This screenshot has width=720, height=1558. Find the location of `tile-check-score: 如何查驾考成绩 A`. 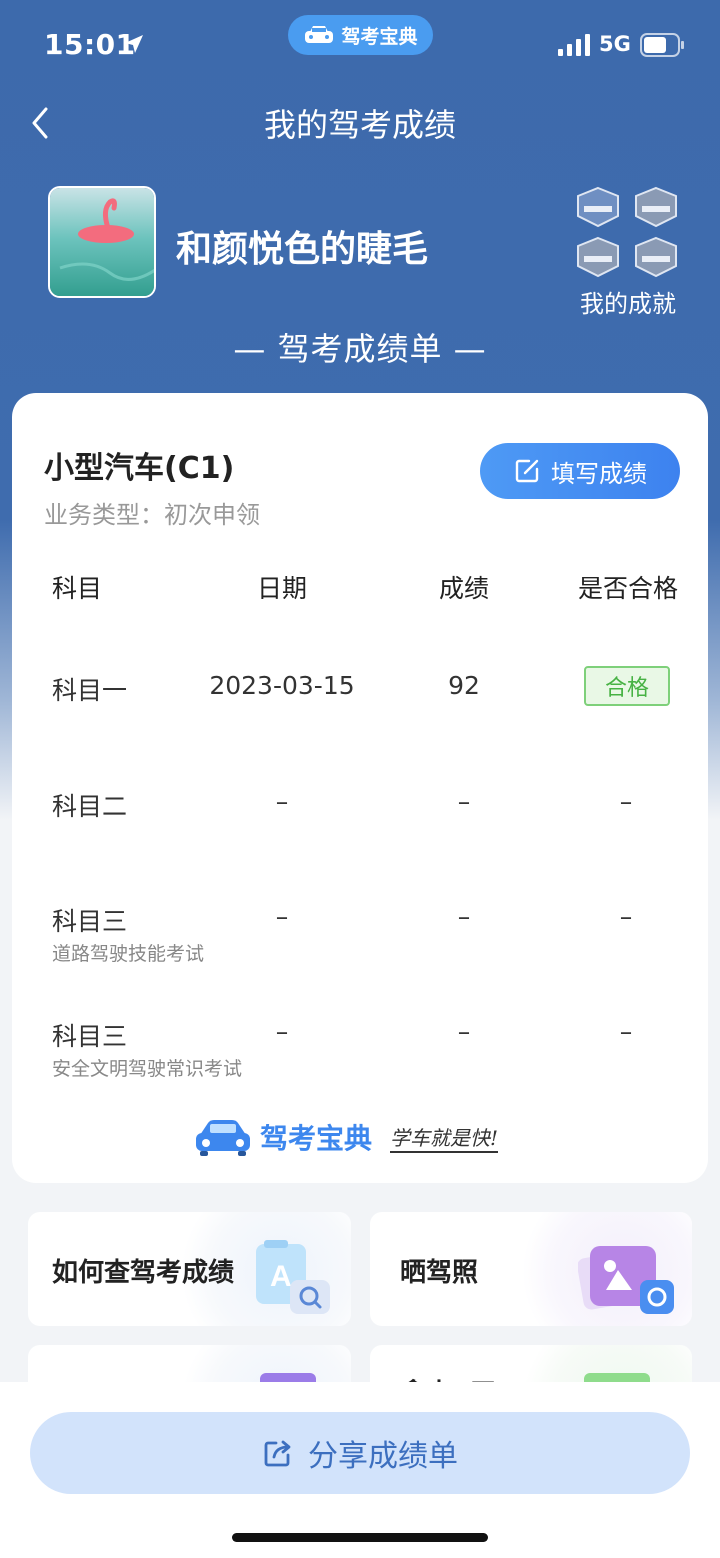

tile-check-score: 如何查驾考成绩 A is located at coordinates (189, 1269).